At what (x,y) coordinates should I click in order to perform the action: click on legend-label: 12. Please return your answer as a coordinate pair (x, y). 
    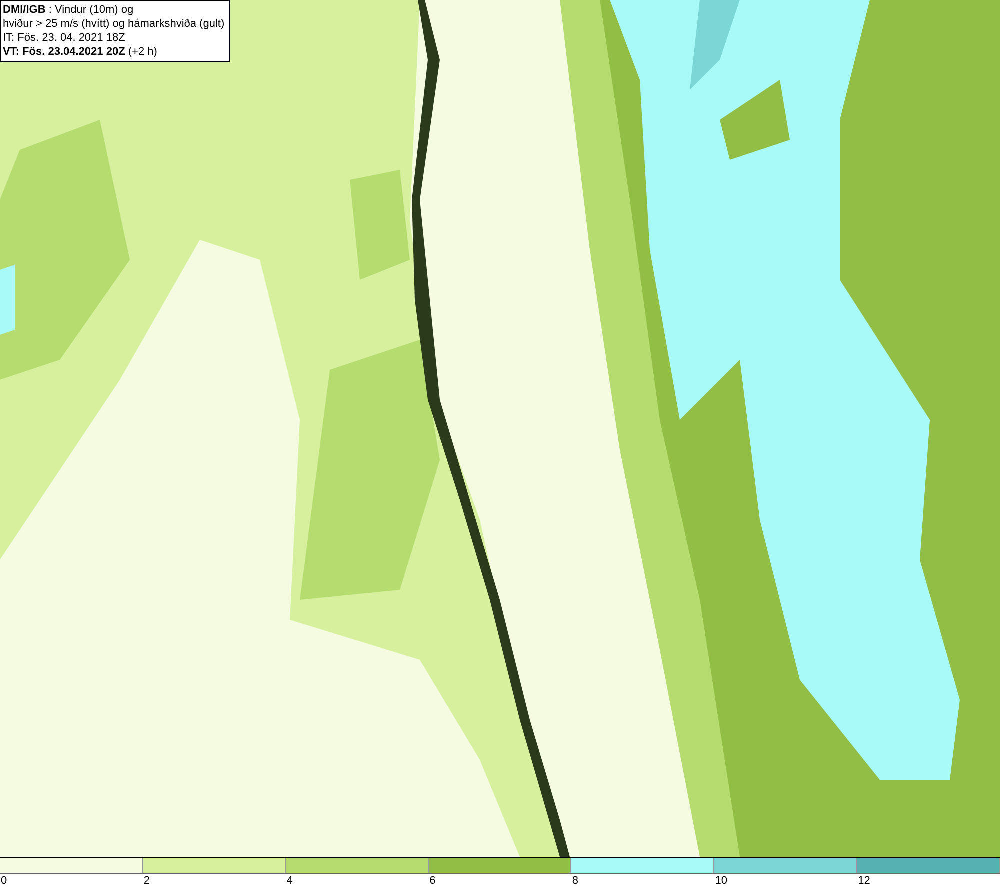
    Looking at the image, I should click on (863, 881).